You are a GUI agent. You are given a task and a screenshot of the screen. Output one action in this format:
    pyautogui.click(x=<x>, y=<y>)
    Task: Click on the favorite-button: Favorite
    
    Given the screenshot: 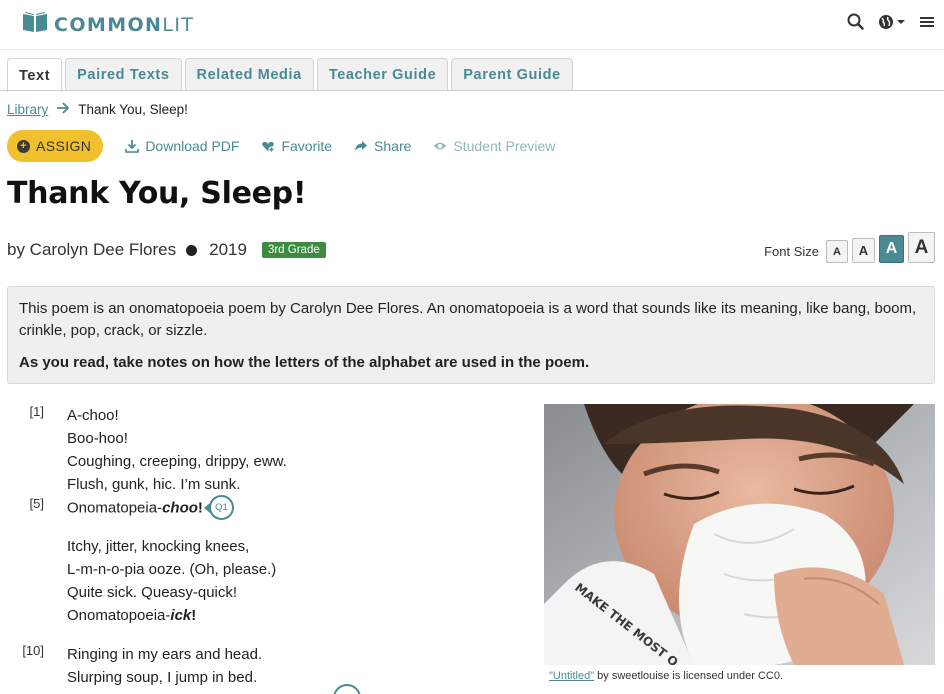 What is the action you would take?
    pyautogui.click(x=296, y=146)
    